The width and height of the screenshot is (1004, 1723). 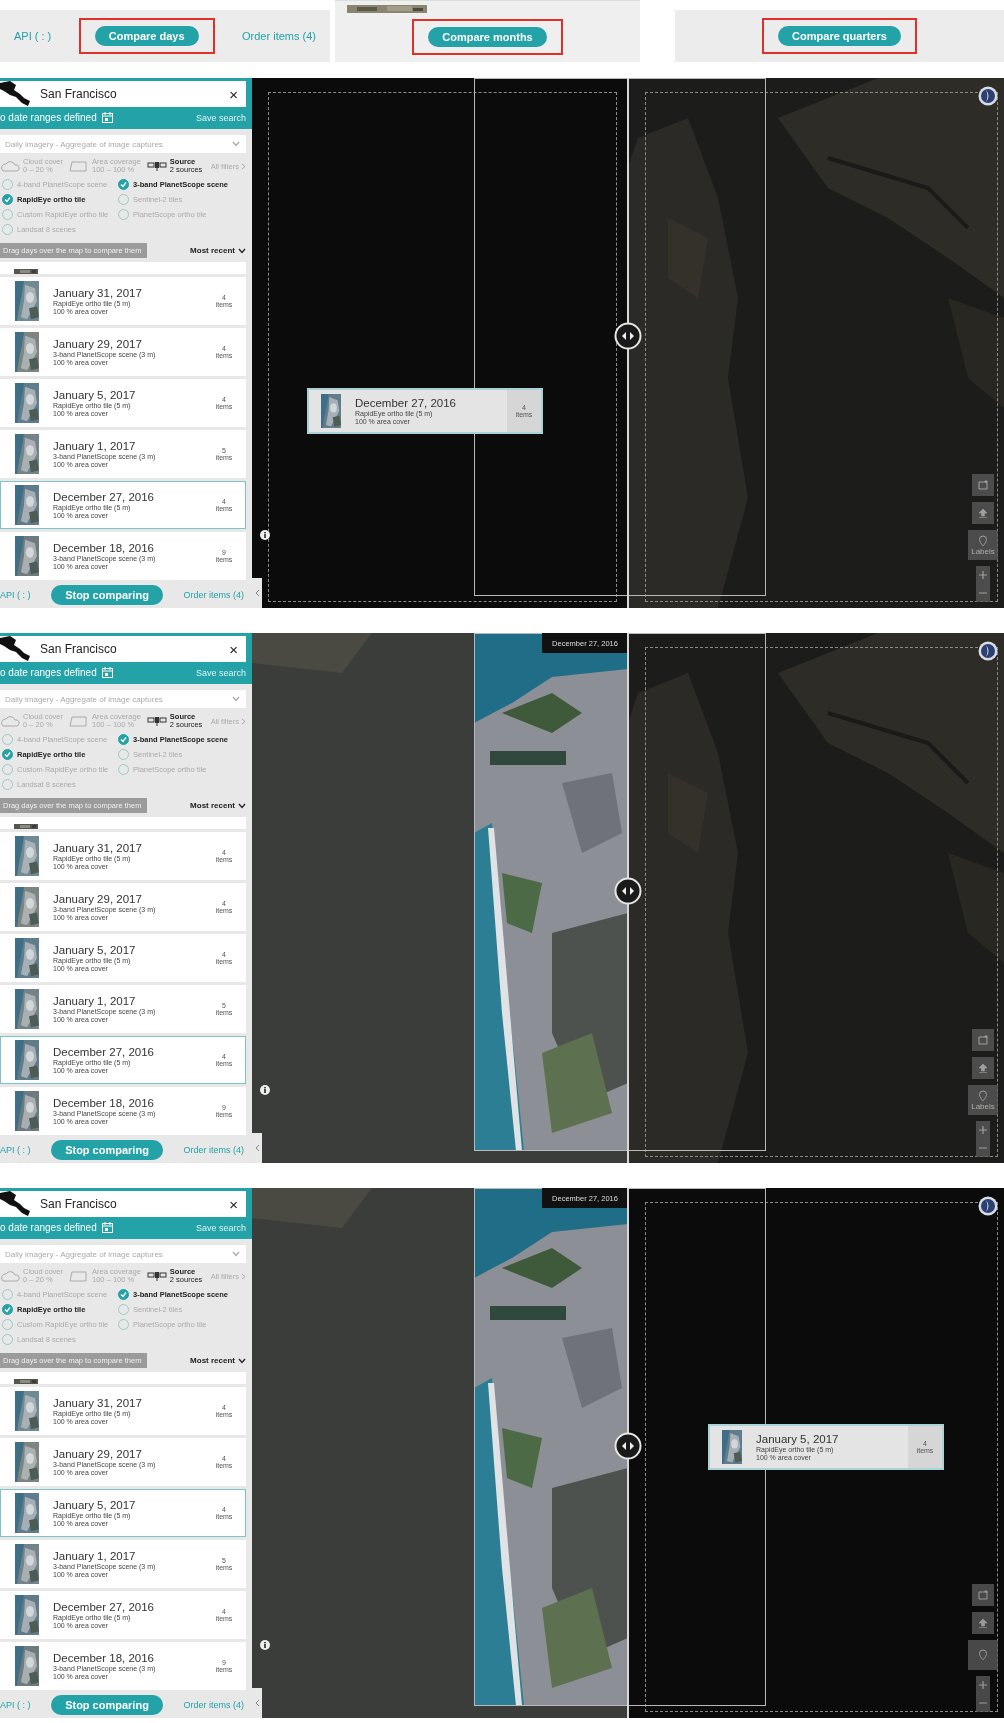 What do you see at coordinates (487, 36) in the screenshot?
I see `compare-button: Compare months` at bounding box center [487, 36].